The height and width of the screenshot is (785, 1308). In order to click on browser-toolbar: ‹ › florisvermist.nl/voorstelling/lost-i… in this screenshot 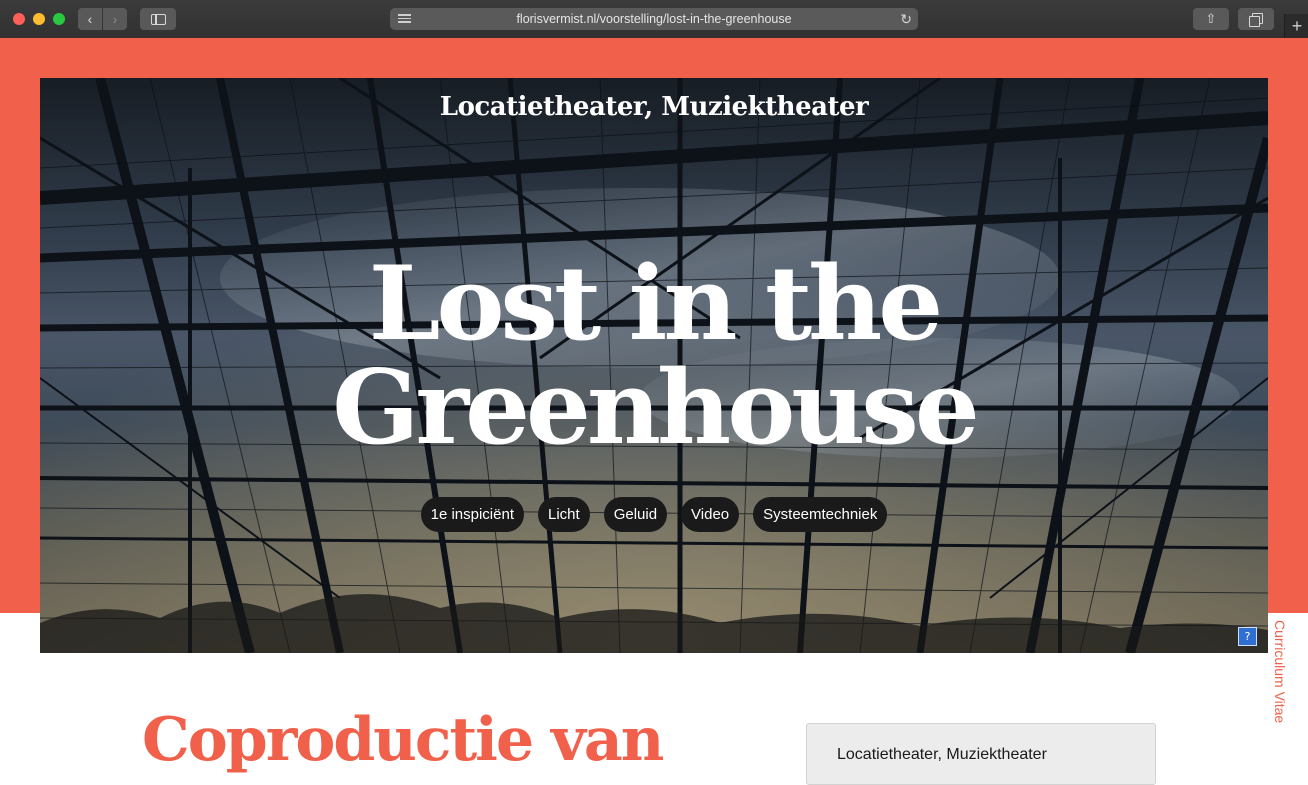, I will do `click(654, 19)`.